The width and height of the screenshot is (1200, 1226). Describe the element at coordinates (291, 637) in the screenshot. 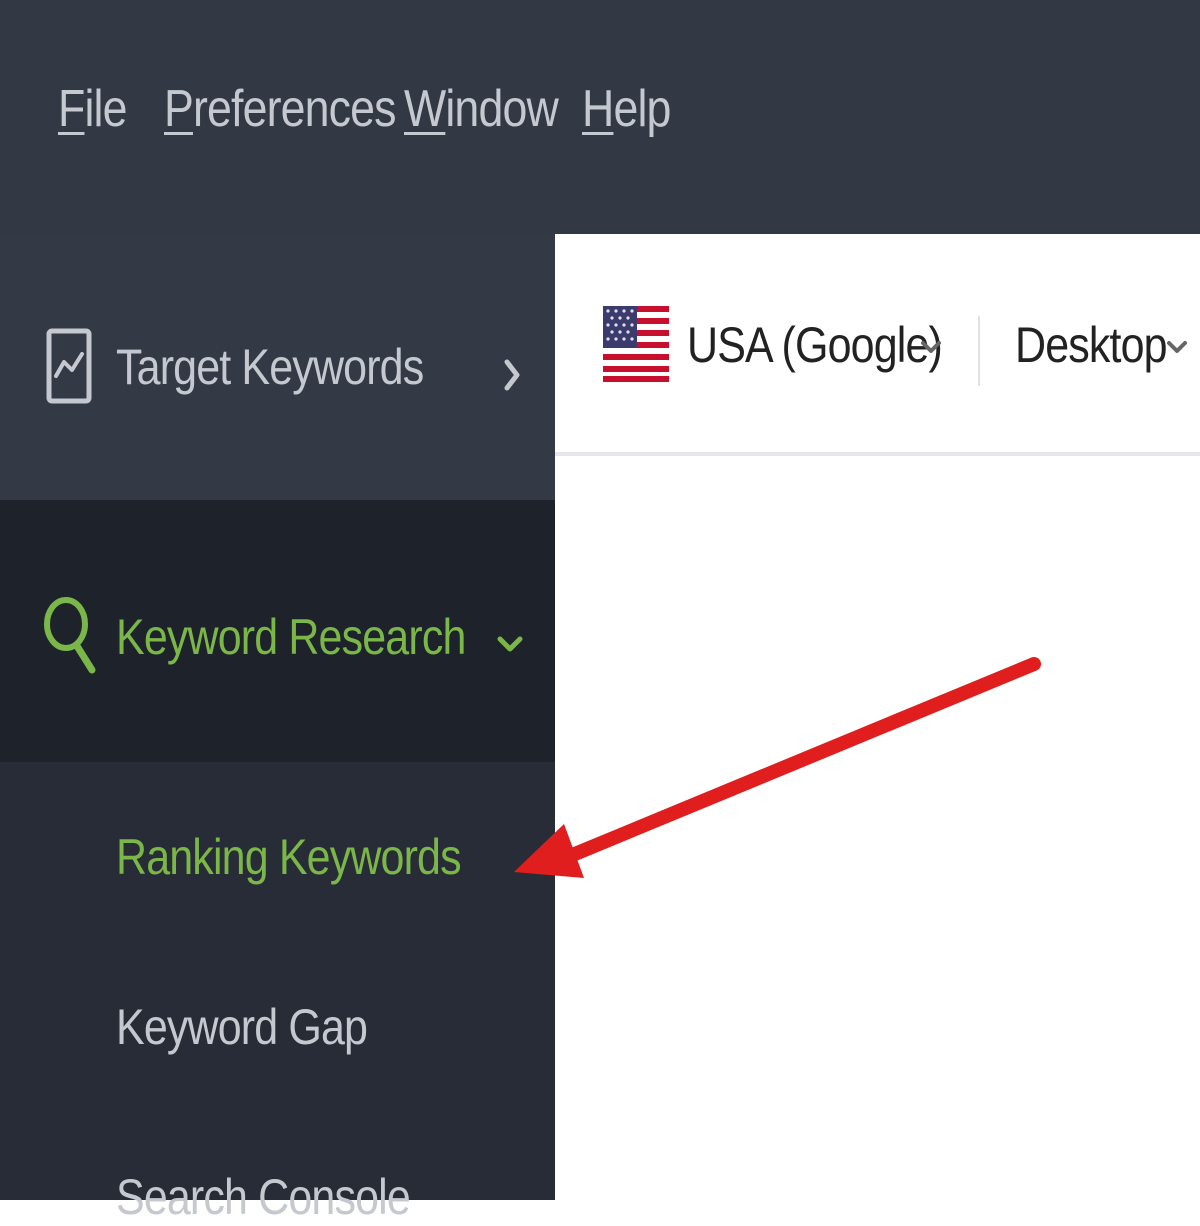

I see `sidebar-item-label: Keyword Research` at that location.